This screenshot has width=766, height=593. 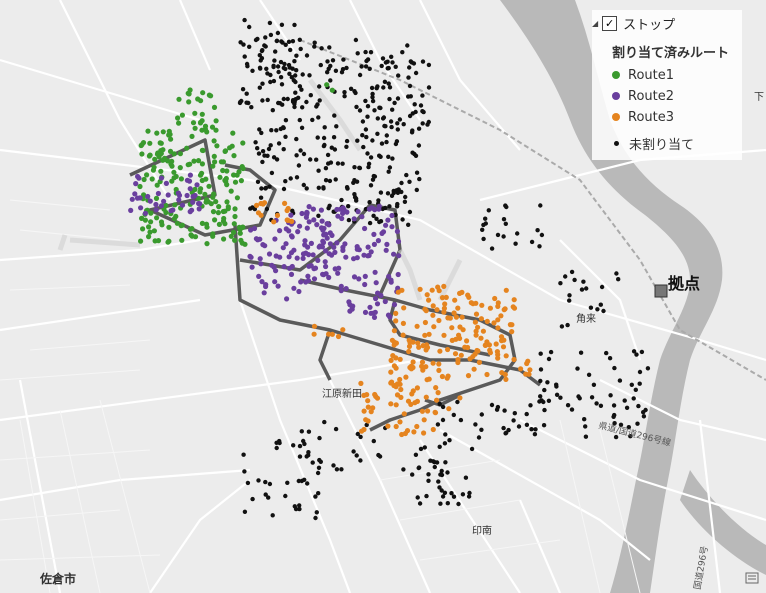 I want to click on layer-visibility-checkbox: ✓, so click(x=610, y=23).